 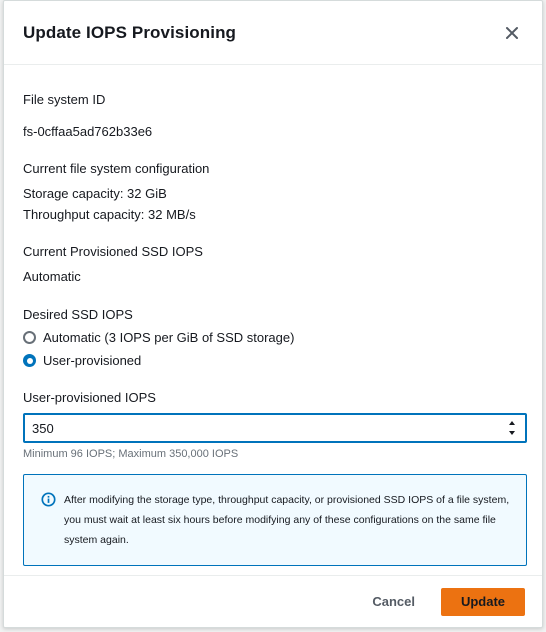 I want to click on radio-user-provisioned: User-provisioned, so click(x=274, y=360).